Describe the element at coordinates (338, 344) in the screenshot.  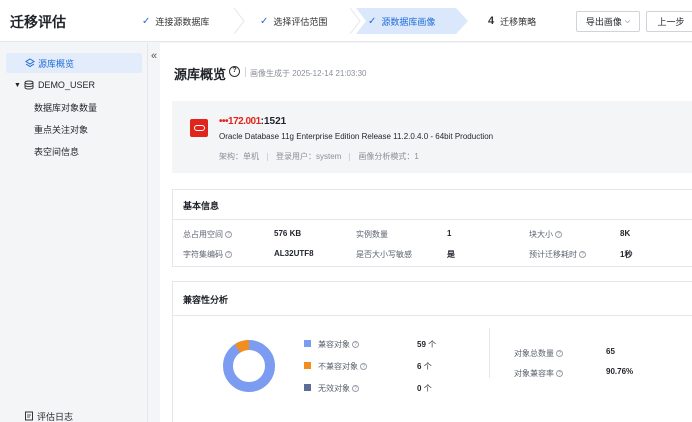
I see `legend-label: 兼容对象?` at that location.